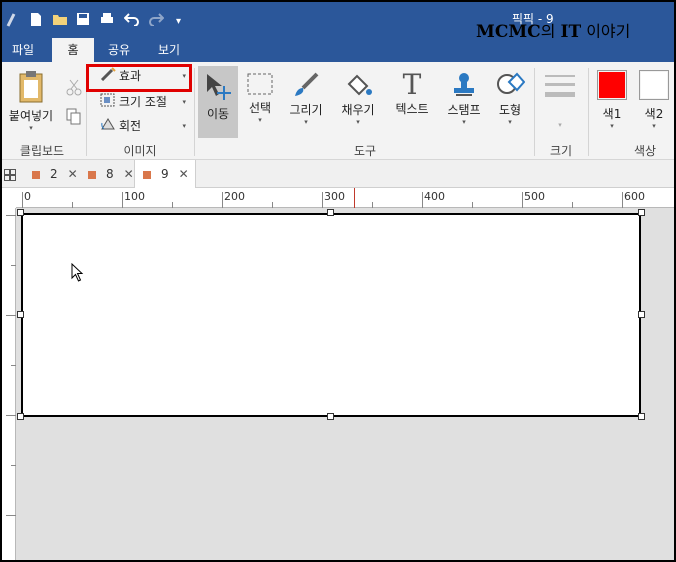  Describe the element at coordinates (74, 118) in the screenshot. I see `copy-icon` at that location.